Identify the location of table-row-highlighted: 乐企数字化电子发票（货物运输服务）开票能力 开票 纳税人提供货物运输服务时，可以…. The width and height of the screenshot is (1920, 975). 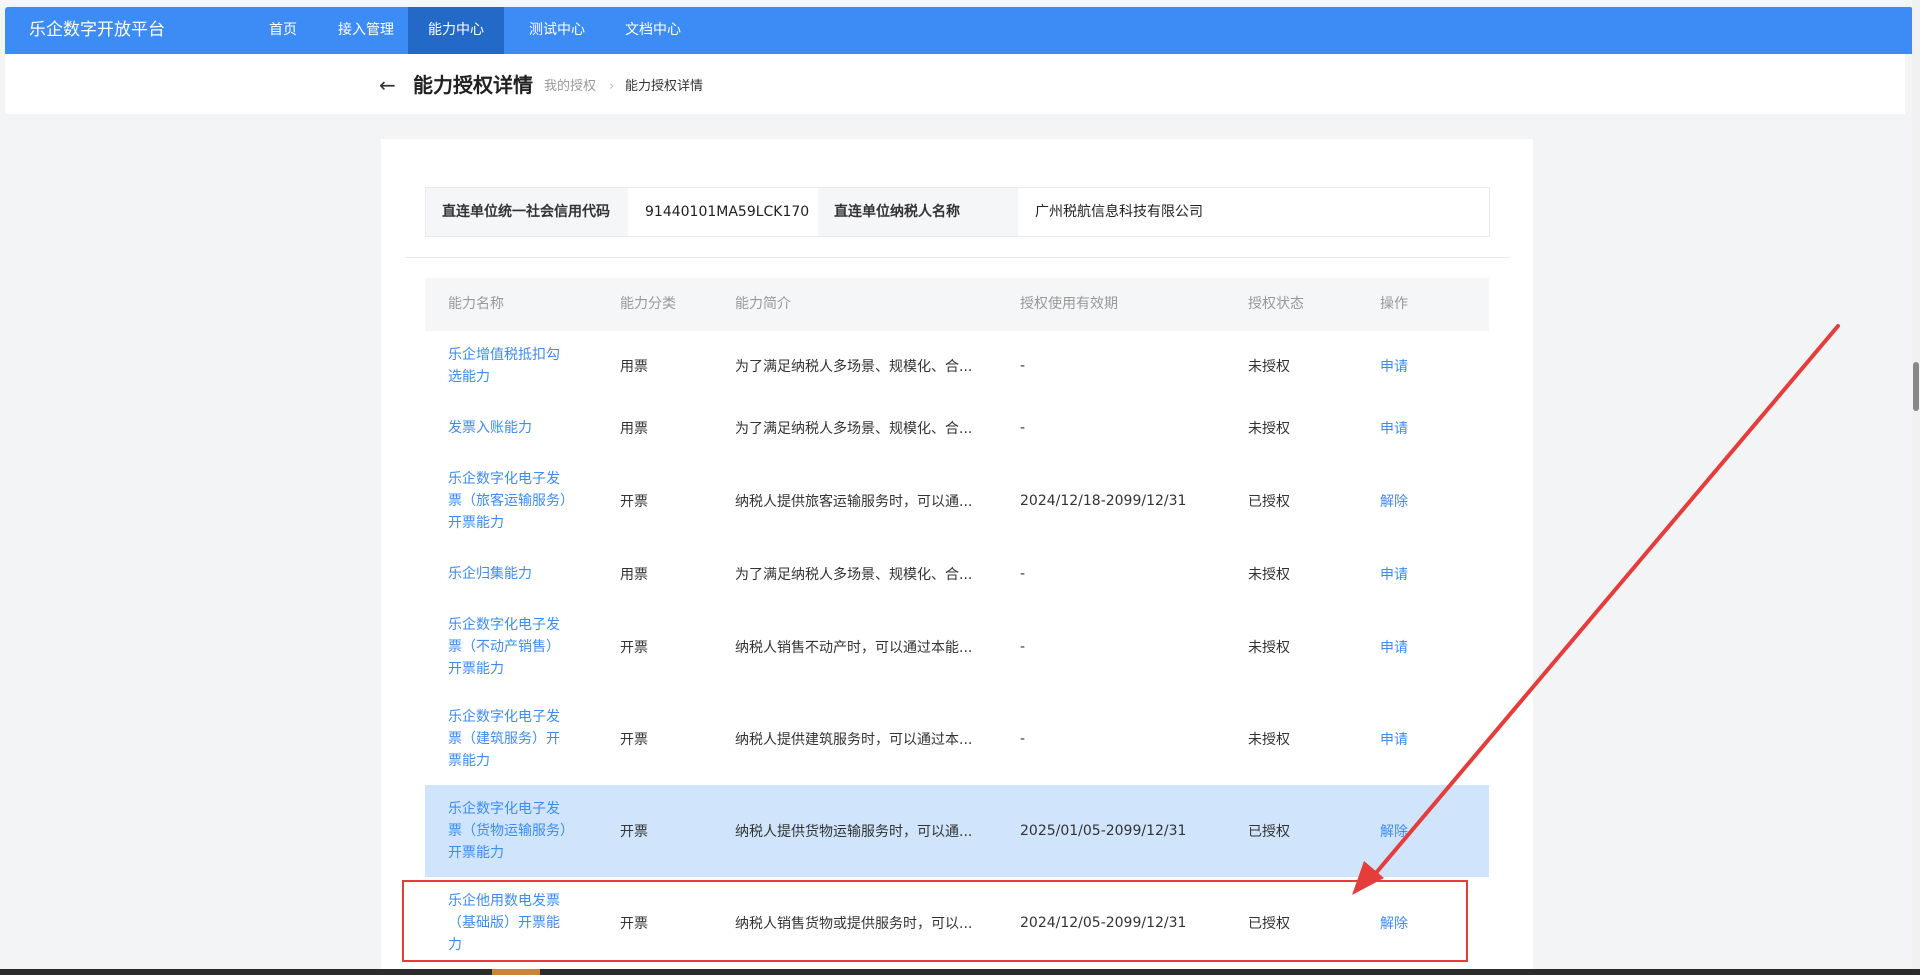
(957, 831).